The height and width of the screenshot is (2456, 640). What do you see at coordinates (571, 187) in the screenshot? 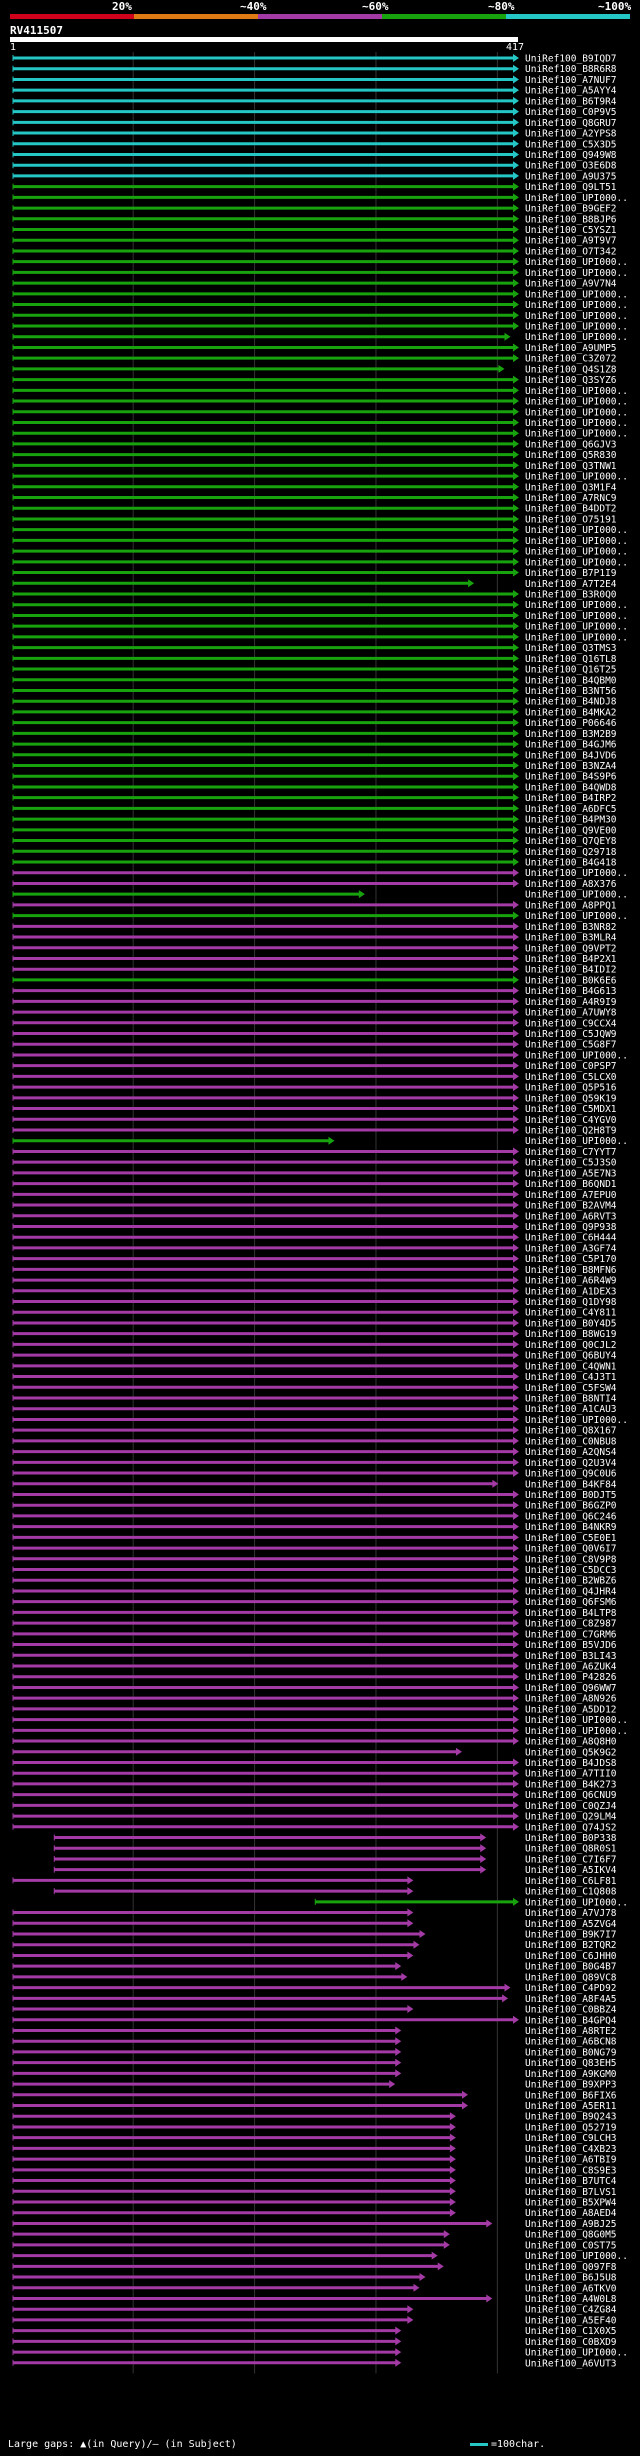
I see `hit-label: UniRef100_Q9LT51` at bounding box center [571, 187].